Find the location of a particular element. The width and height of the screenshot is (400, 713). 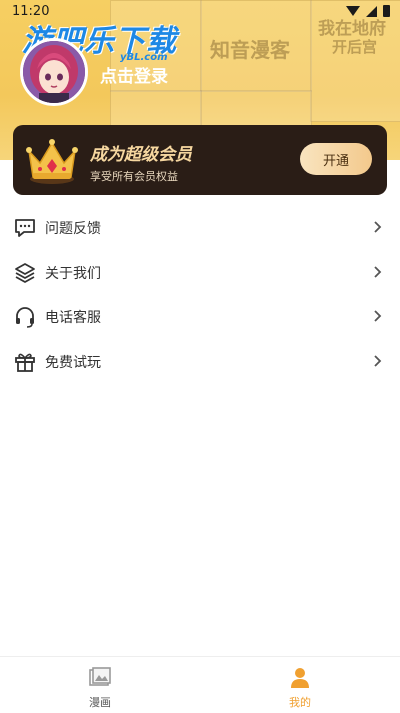

tab-comics: 漫画 is located at coordinates (100, 685).